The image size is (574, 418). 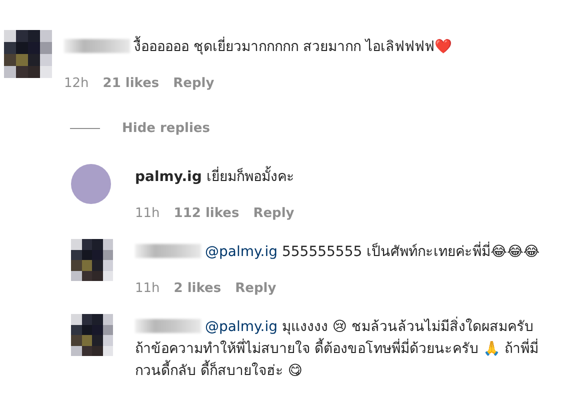 I want to click on likes-count: 112 likes, so click(x=207, y=213).